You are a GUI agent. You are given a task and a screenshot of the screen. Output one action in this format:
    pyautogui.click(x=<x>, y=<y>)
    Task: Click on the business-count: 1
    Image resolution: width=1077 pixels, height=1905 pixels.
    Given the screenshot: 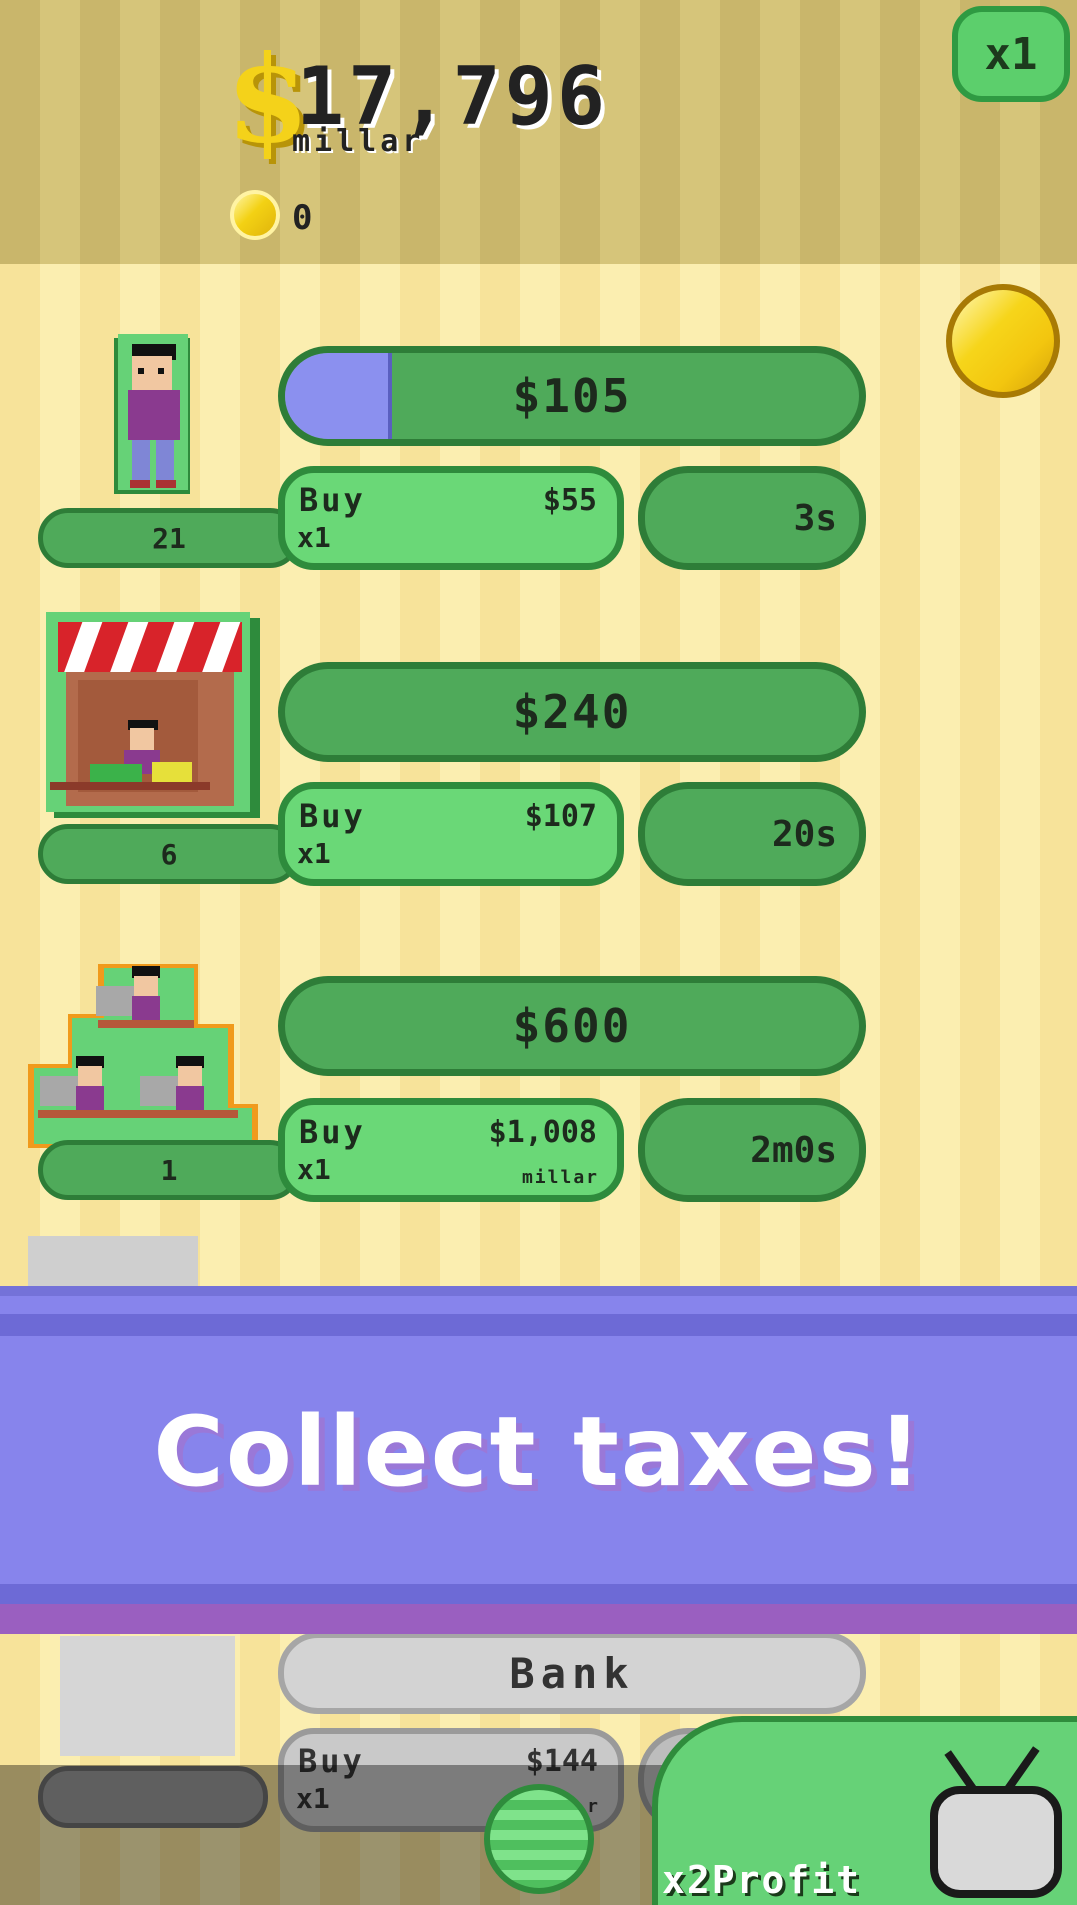 What is the action you would take?
    pyautogui.click(x=169, y=1170)
    